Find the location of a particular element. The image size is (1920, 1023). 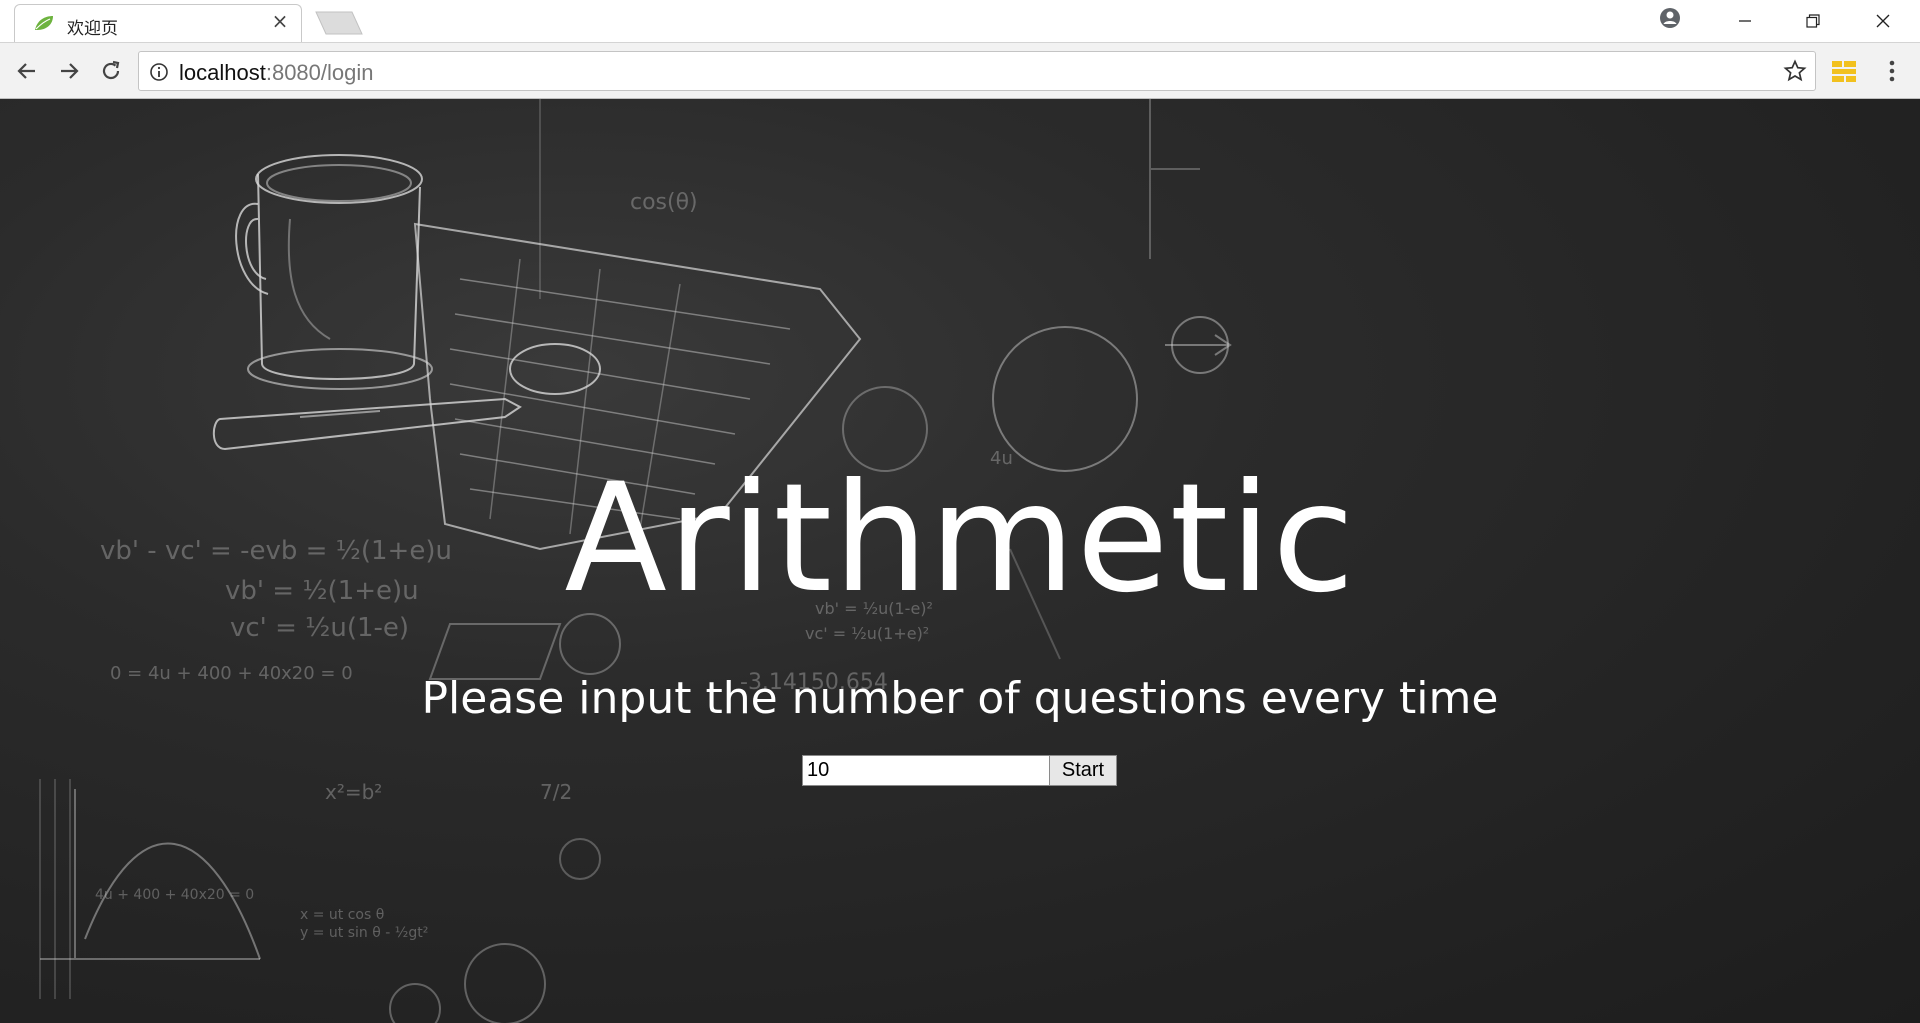

minimize-button is located at coordinates (1745, 21).